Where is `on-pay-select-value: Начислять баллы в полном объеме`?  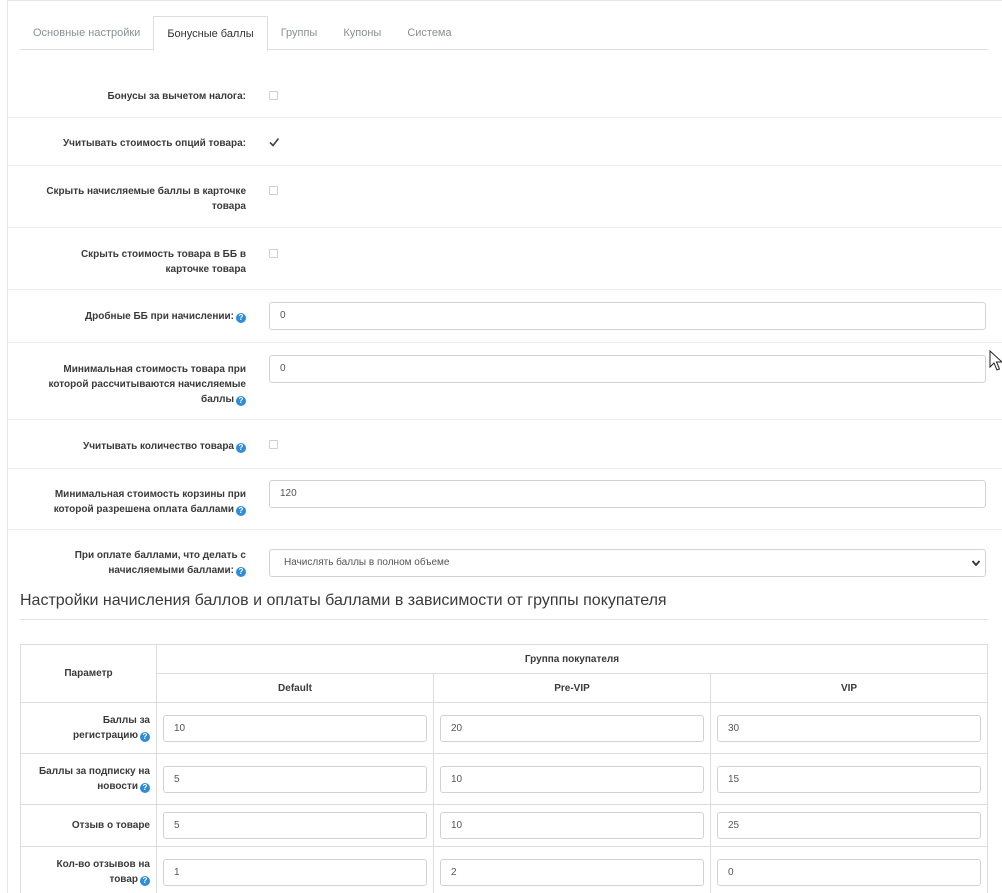
on-pay-select-value: Начислять баллы в полном объеме is located at coordinates (367, 562).